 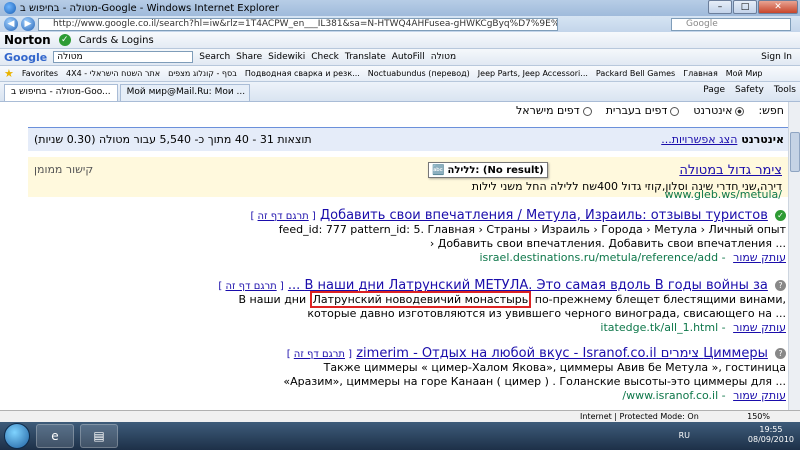 What do you see at coordinates (794, 256) in the screenshot?
I see `vertical-scrollbar` at bounding box center [794, 256].